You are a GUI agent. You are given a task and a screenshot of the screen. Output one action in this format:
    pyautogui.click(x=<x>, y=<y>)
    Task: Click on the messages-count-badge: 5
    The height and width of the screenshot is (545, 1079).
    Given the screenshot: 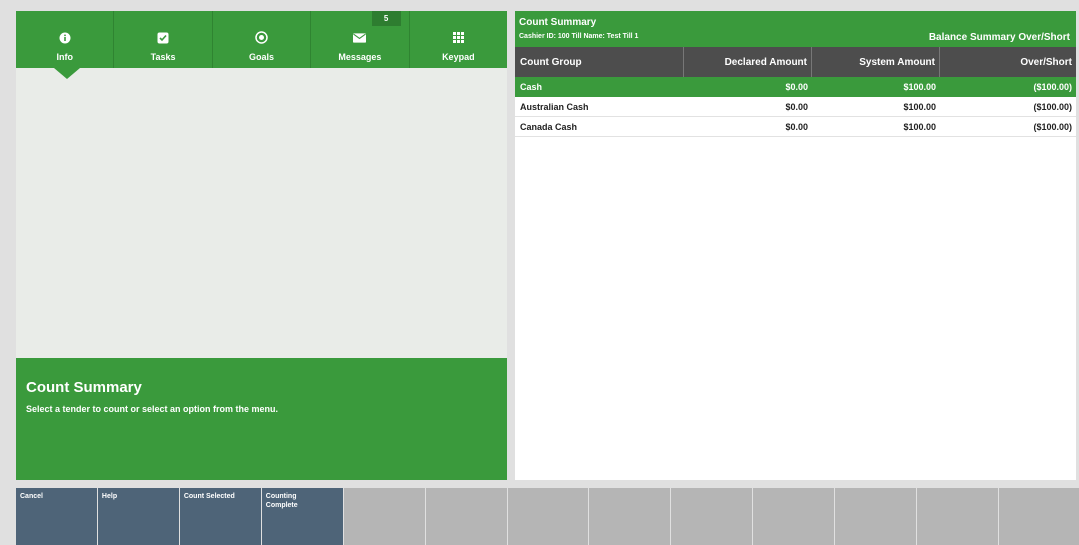 What is the action you would take?
    pyautogui.click(x=386, y=18)
    